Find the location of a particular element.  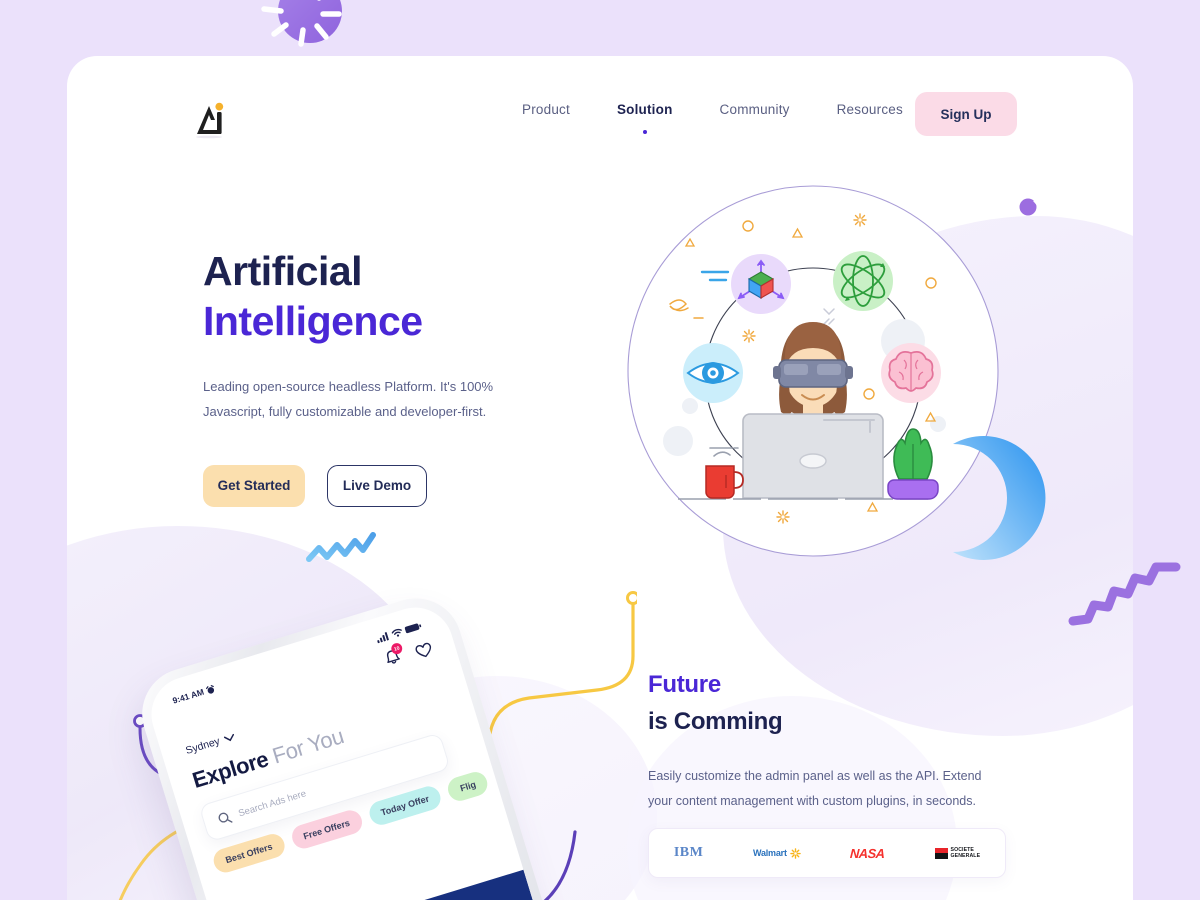

search-icon is located at coordinates (225, 817).